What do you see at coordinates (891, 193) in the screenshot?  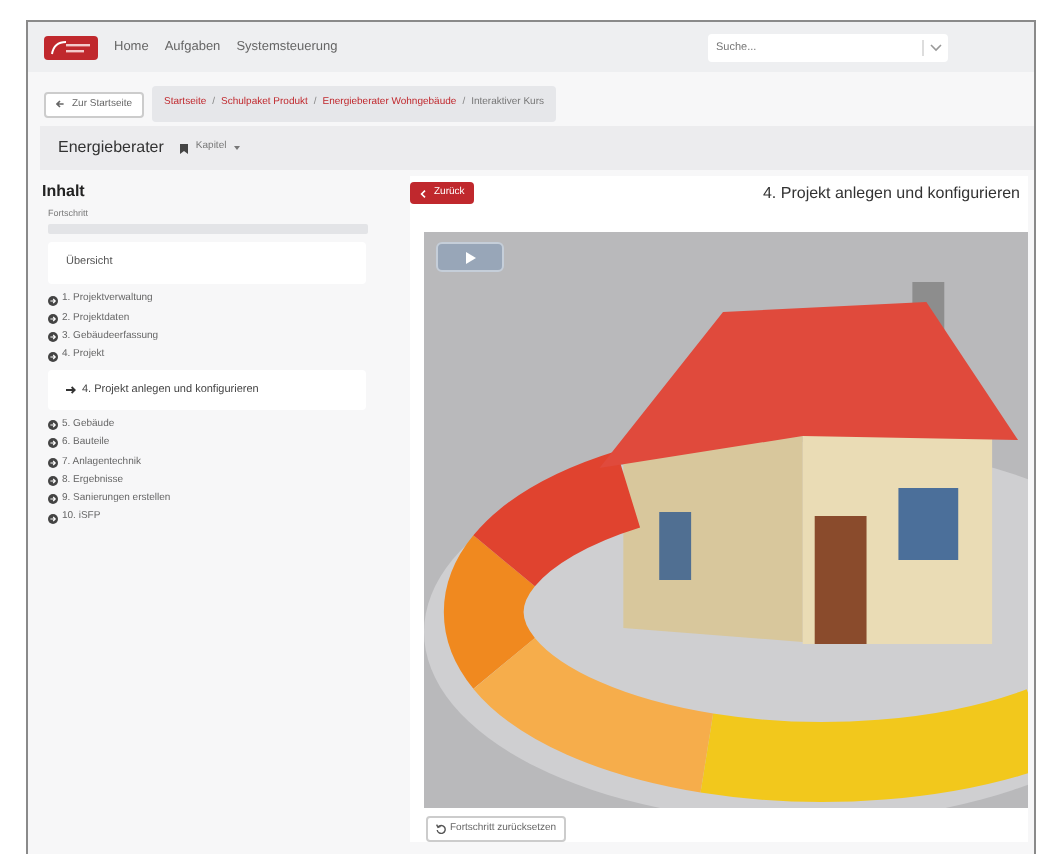 I see `lesson-title: 4. Projekt anlegen und konfigurieren` at bounding box center [891, 193].